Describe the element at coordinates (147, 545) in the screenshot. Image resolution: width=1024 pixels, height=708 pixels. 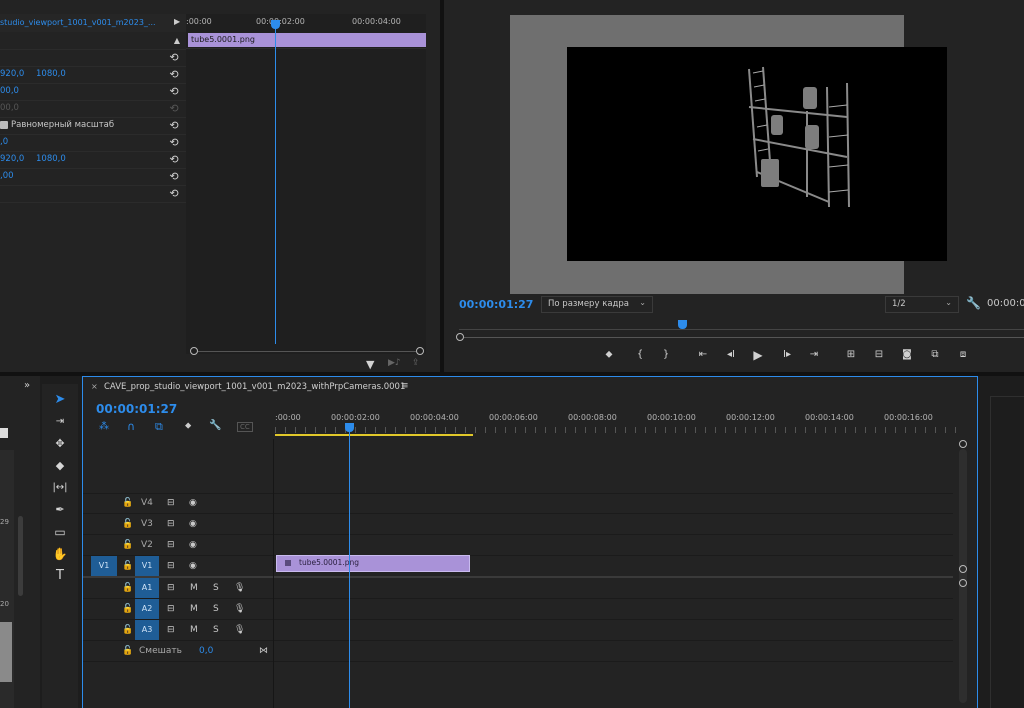
I see `track-label-v2: V2` at that location.